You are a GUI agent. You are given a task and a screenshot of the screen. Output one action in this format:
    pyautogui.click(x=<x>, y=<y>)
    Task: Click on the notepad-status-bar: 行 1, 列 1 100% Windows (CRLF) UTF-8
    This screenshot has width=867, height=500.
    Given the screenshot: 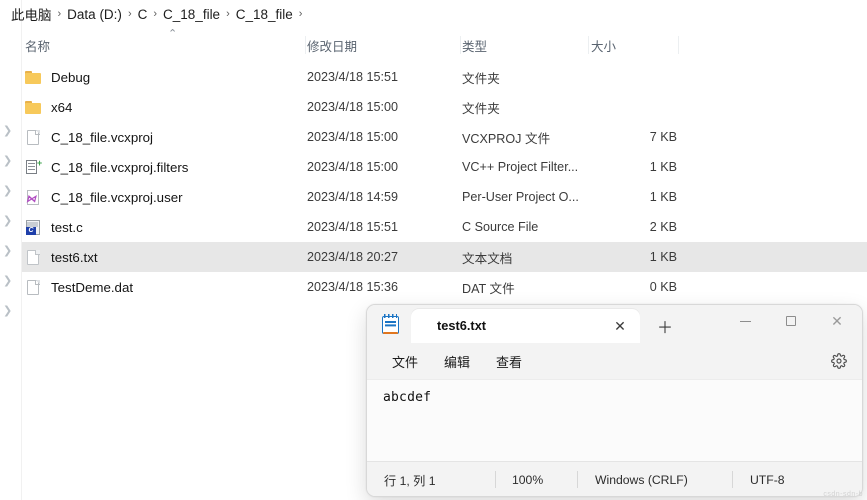 What is the action you would take?
    pyautogui.click(x=614, y=478)
    